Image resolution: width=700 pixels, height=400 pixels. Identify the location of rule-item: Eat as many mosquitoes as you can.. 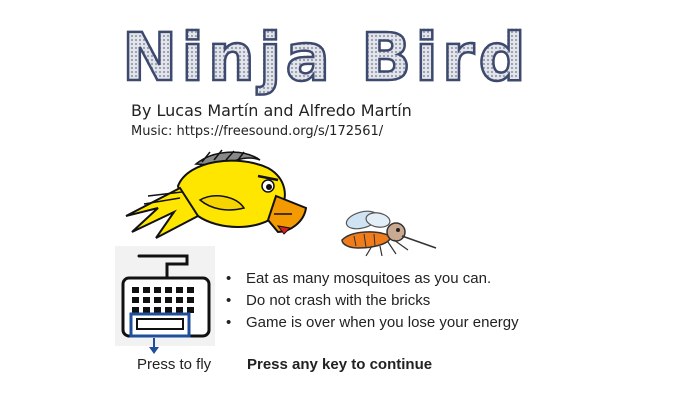
(372, 279).